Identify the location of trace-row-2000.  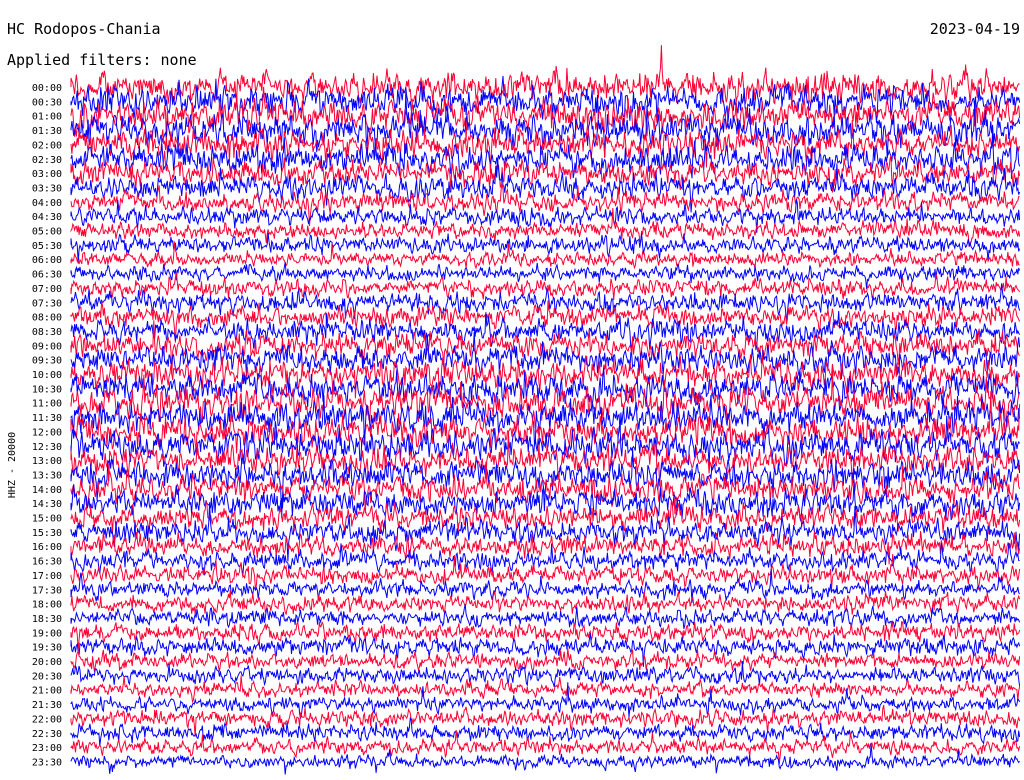
(545, 660).